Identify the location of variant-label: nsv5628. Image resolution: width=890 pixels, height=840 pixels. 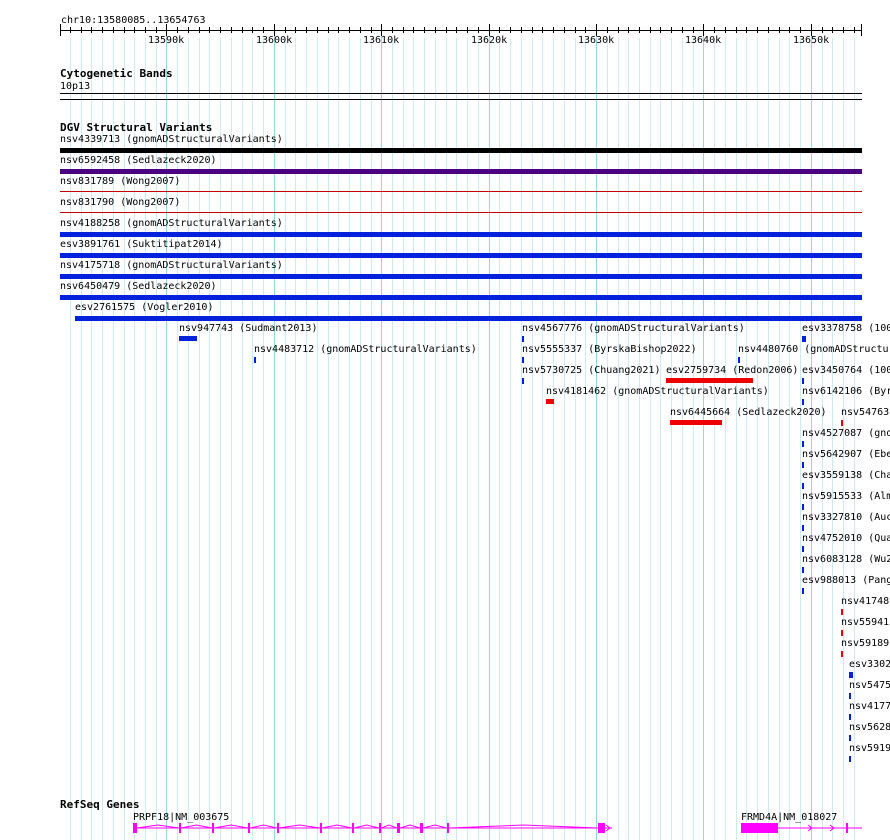
(869, 727).